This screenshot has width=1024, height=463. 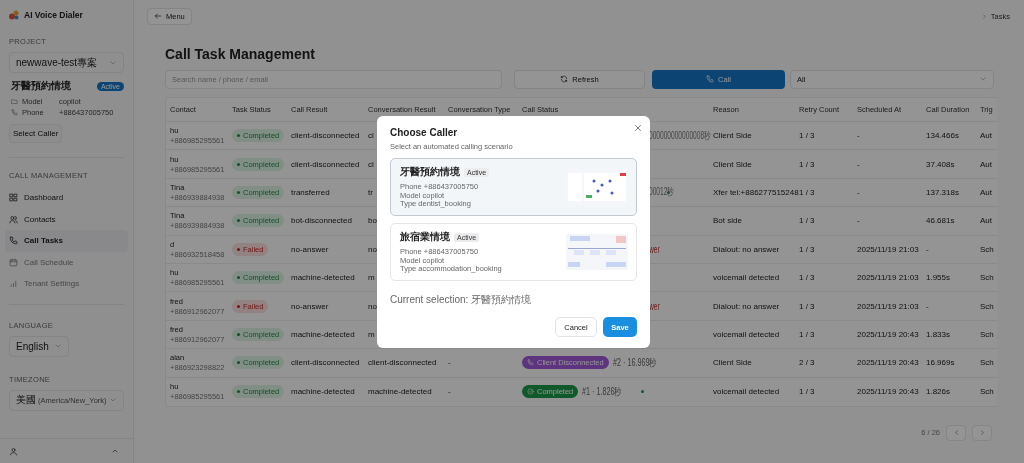 I want to click on close-icon, so click(x=638, y=128).